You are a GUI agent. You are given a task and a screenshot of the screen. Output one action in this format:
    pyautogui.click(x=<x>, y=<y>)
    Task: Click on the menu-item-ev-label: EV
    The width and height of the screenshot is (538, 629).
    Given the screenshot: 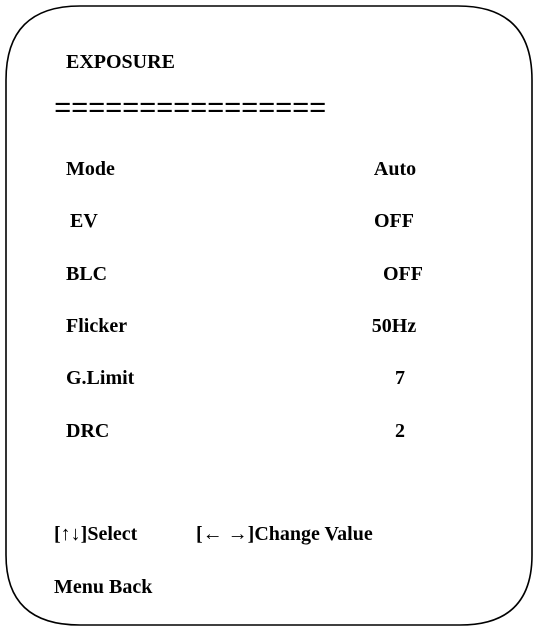 What is the action you would take?
    pyautogui.click(x=84, y=221)
    